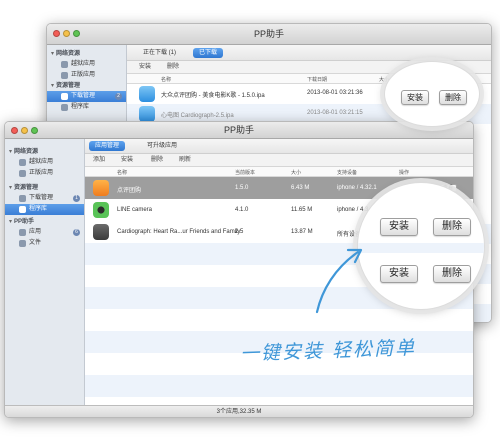 The width and height of the screenshot is (500, 439). I want to click on sidebar-item-download-manager: 下载管理 1, so click(44, 198).